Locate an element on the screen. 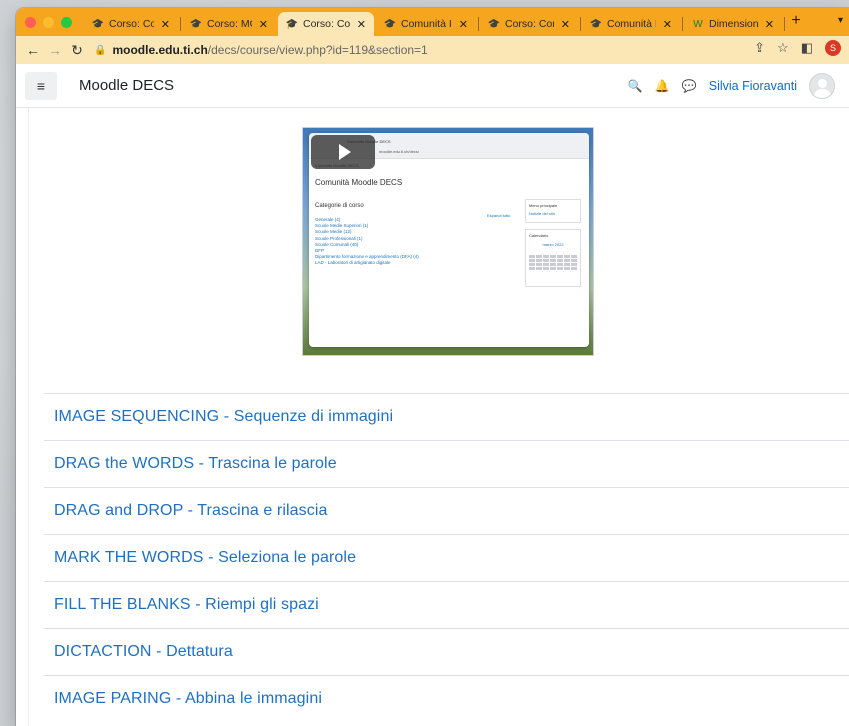  play-video-button is located at coordinates (343, 152).